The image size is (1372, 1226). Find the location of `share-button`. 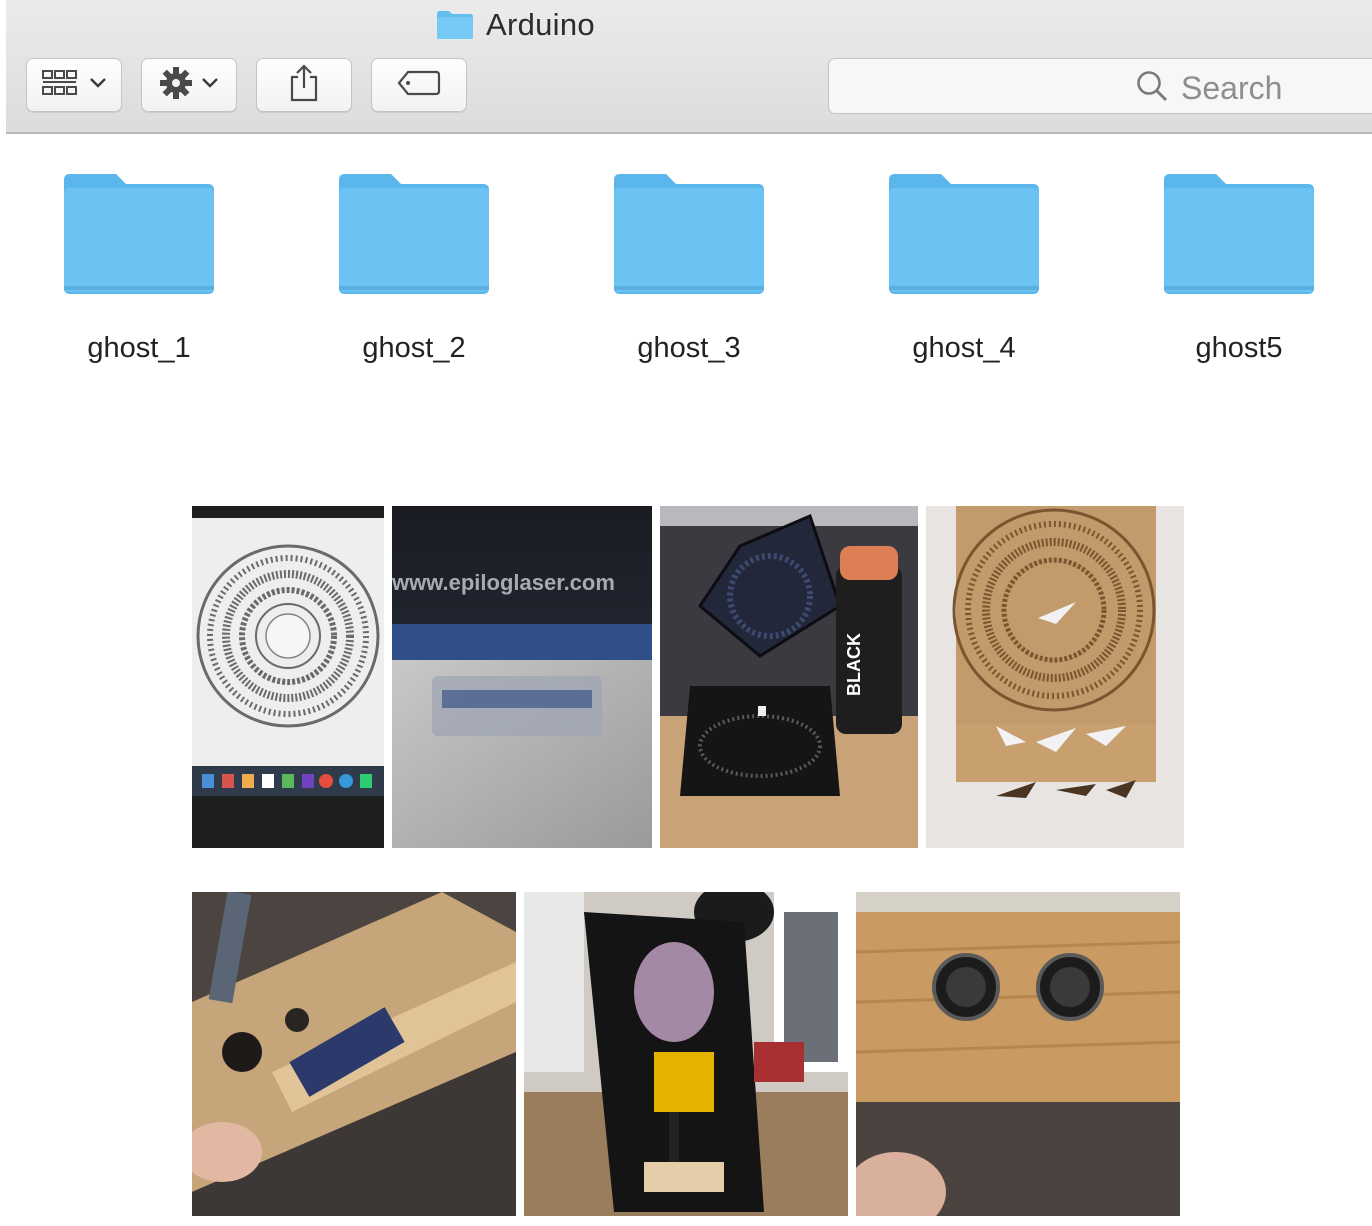

share-button is located at coordinates (304, 85).